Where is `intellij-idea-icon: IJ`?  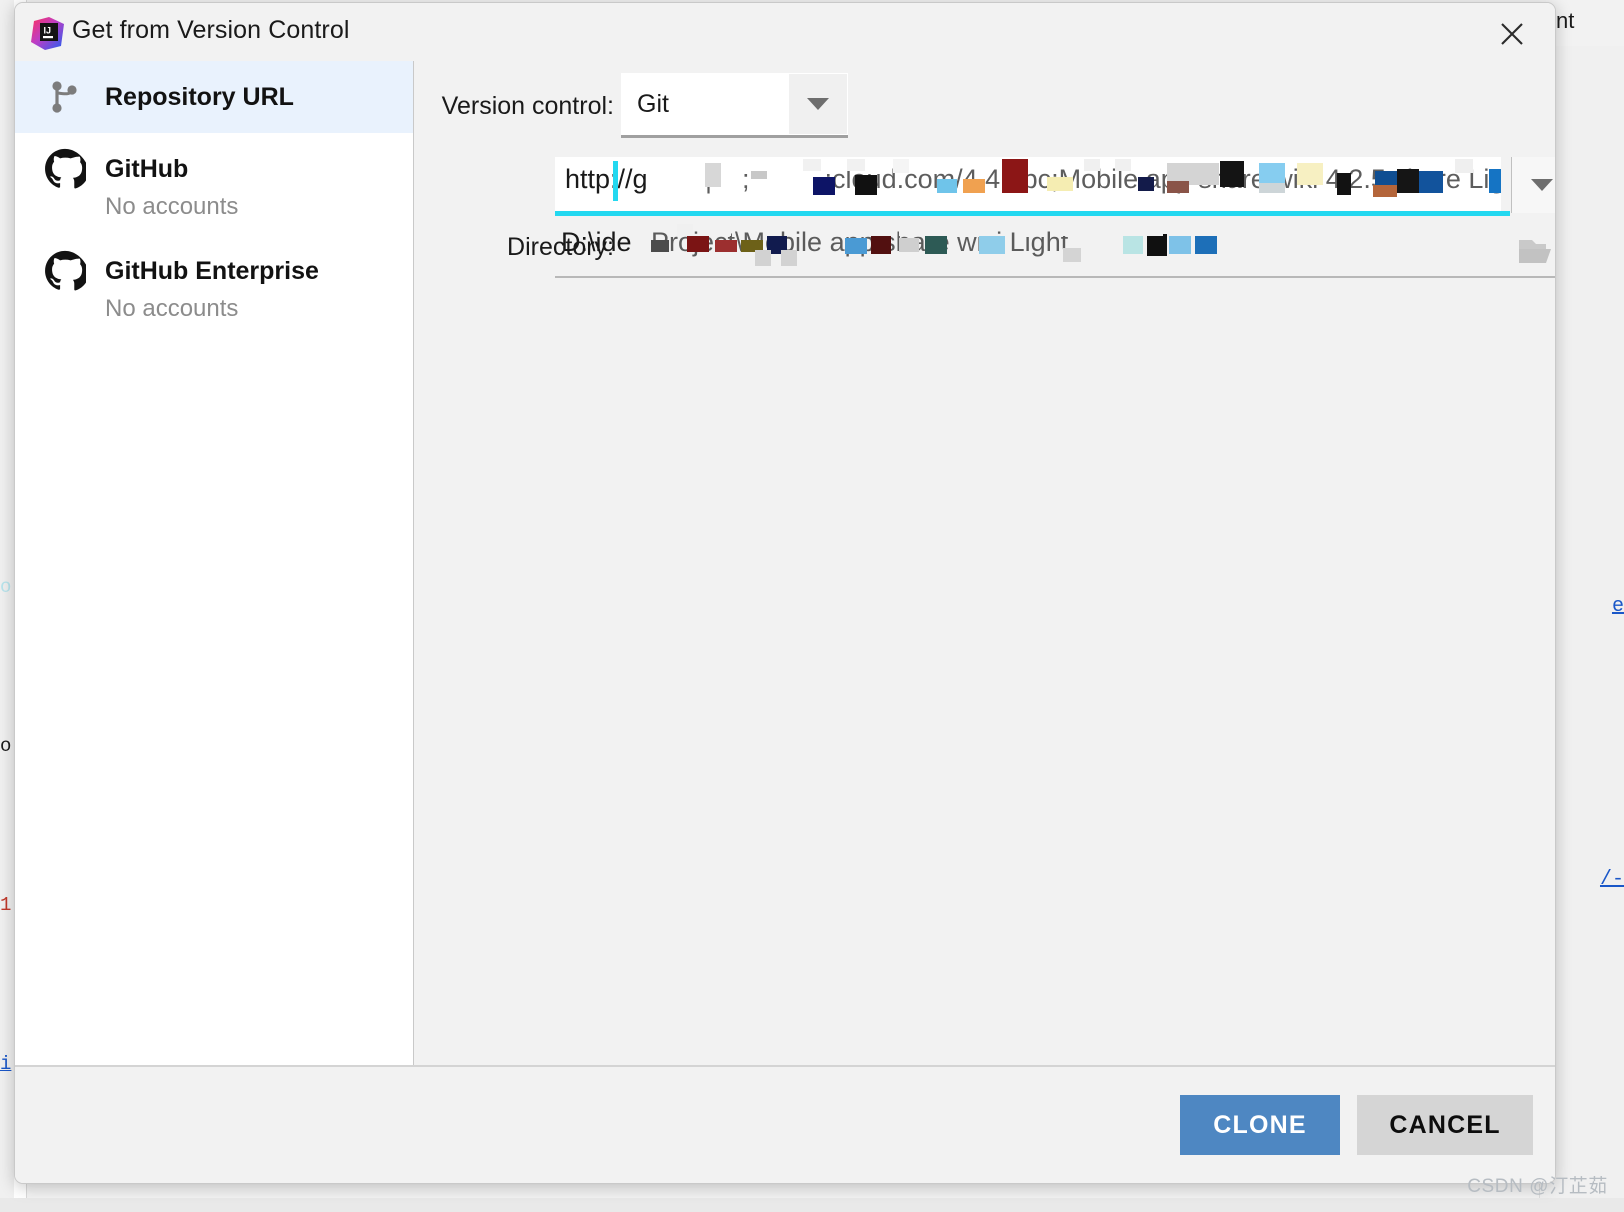
intellij-idea-icon: IJ is located at coordinates (47, 33).